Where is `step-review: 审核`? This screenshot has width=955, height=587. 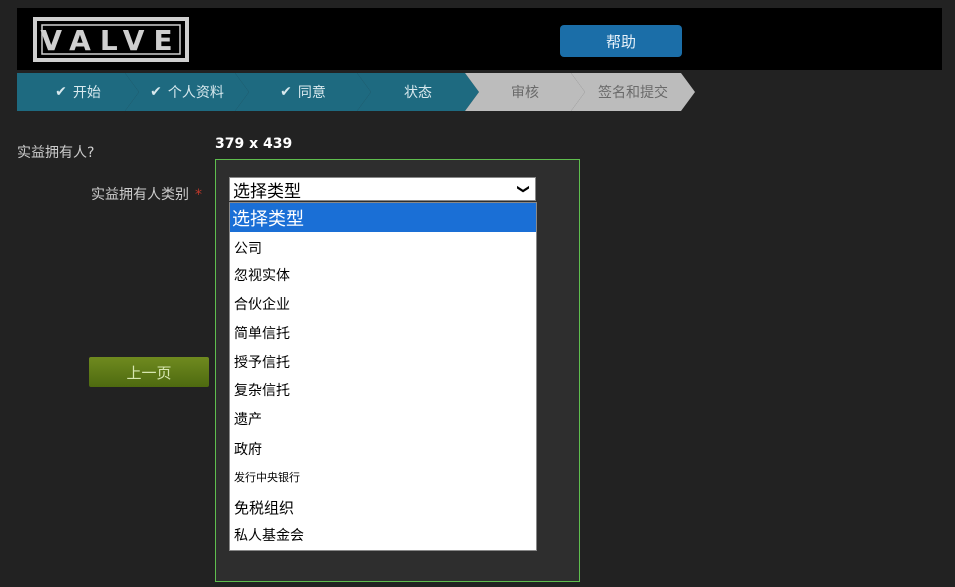
step-review: 审核 is located at coordinates (525, 92).